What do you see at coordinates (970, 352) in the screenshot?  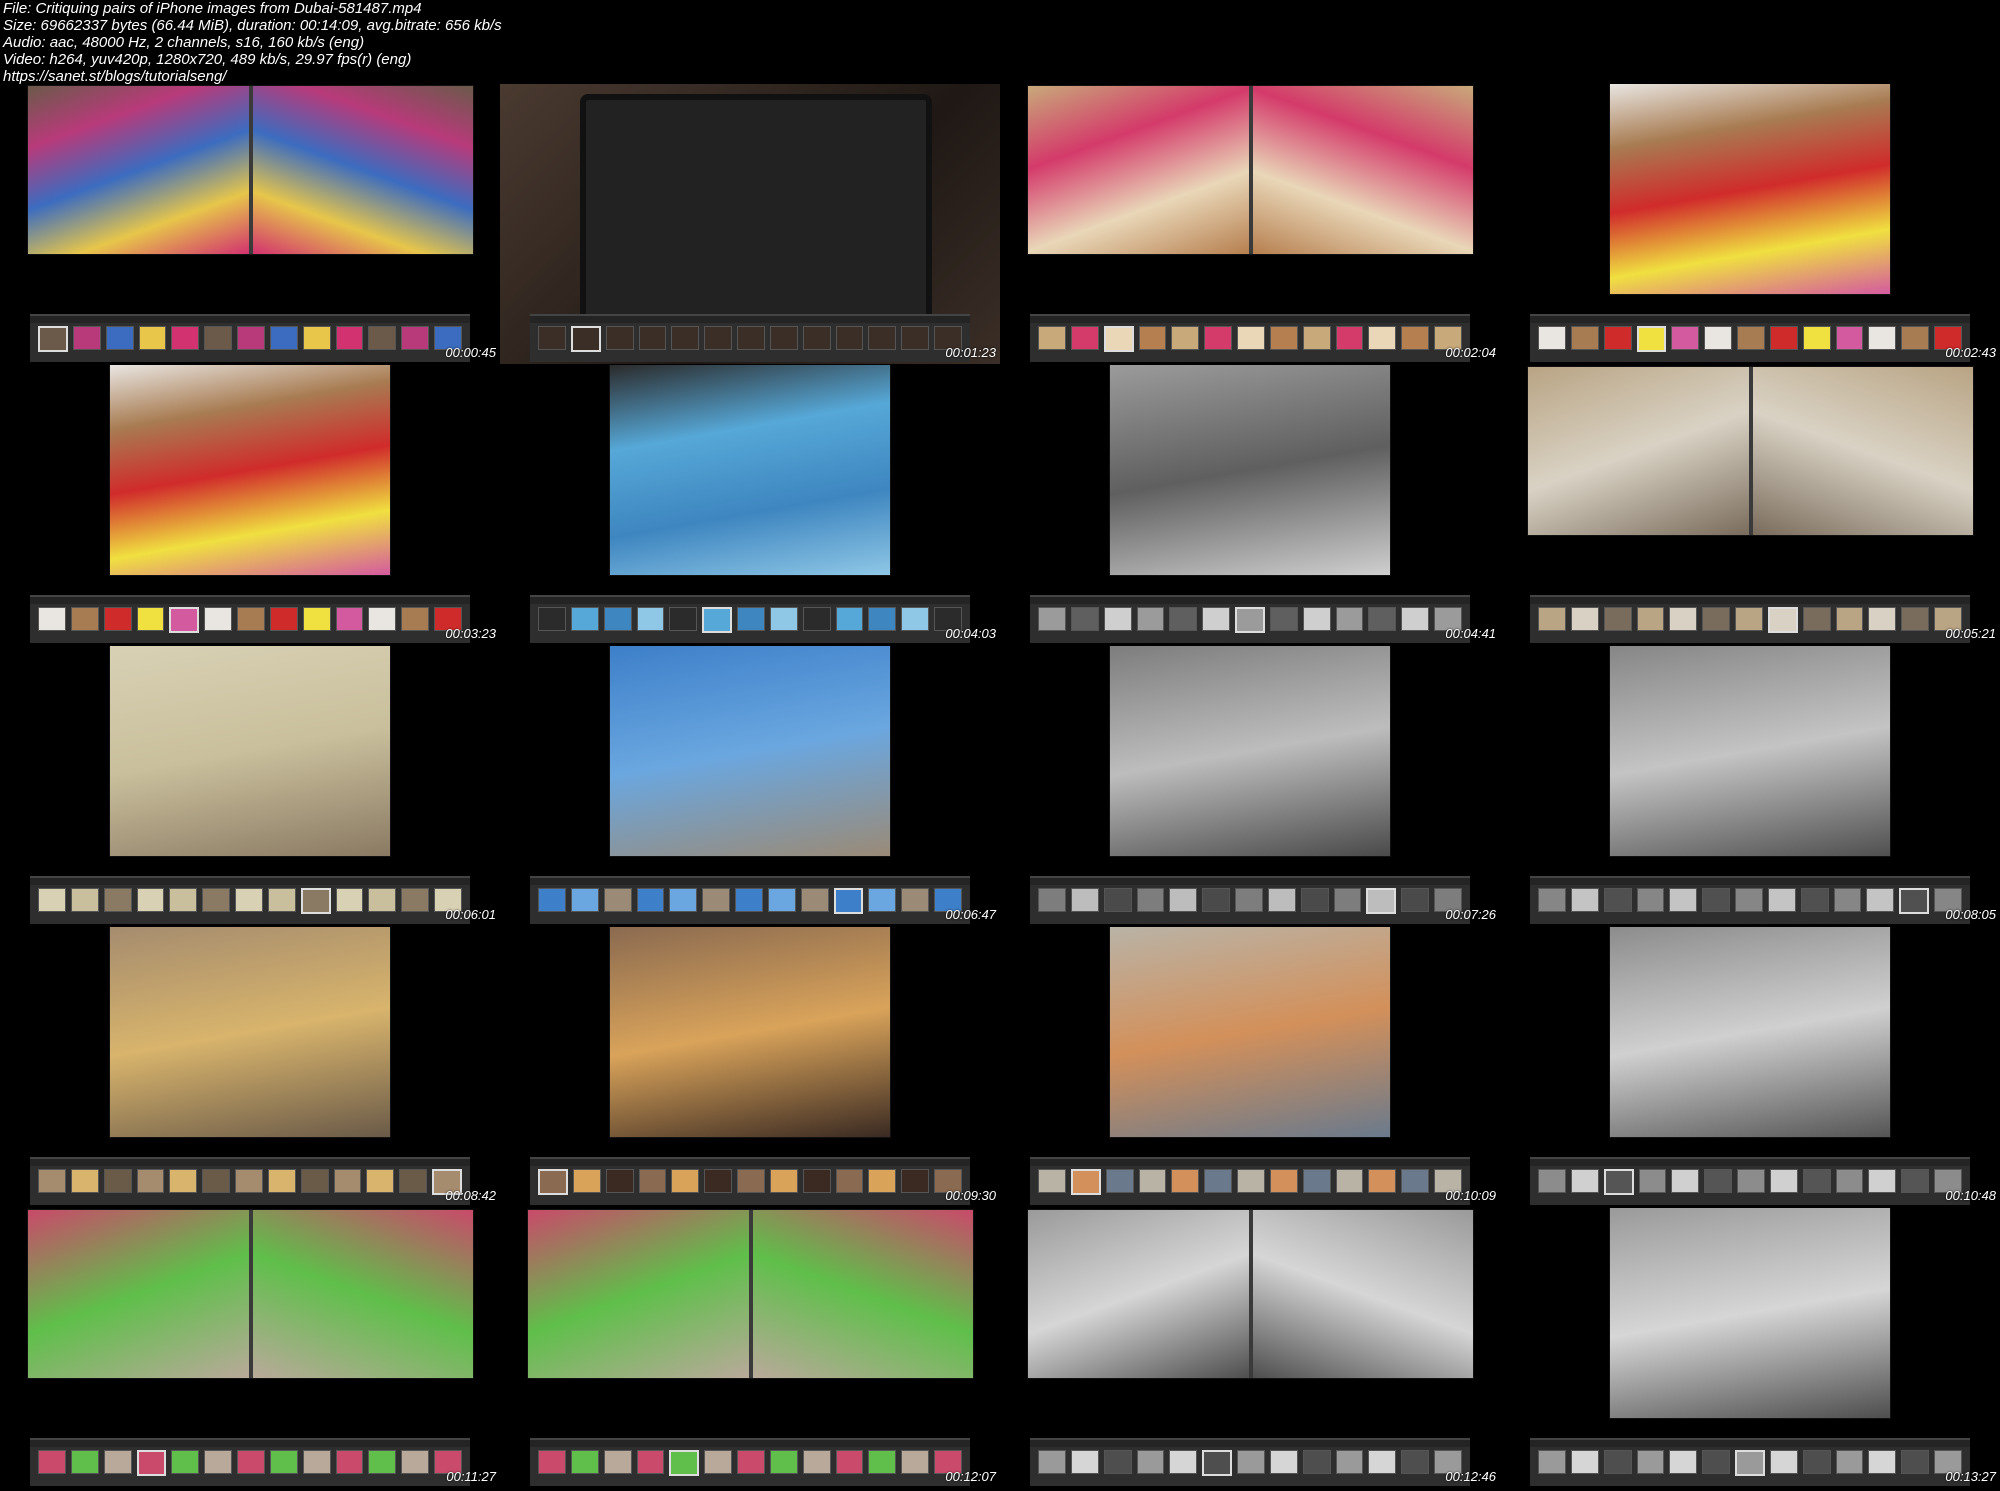 I see `frame-timecode: 00:01:23` at bounding box center [970, 352].